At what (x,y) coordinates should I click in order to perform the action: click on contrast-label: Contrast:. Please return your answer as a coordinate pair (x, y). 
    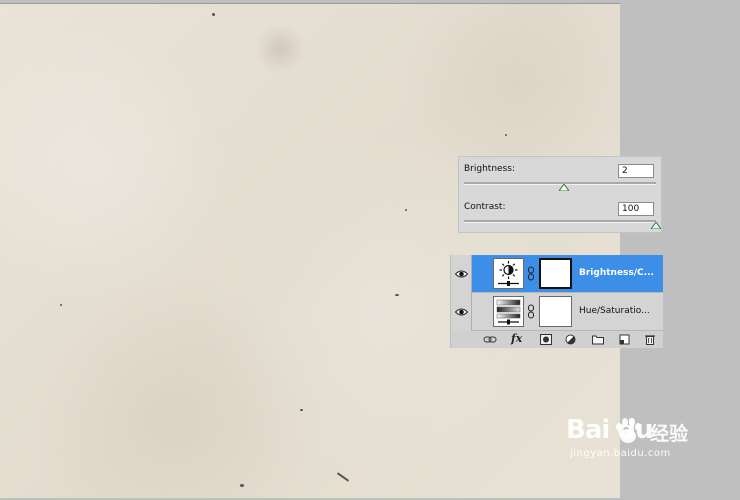
    Looking at the image, I should click on (485, 207).